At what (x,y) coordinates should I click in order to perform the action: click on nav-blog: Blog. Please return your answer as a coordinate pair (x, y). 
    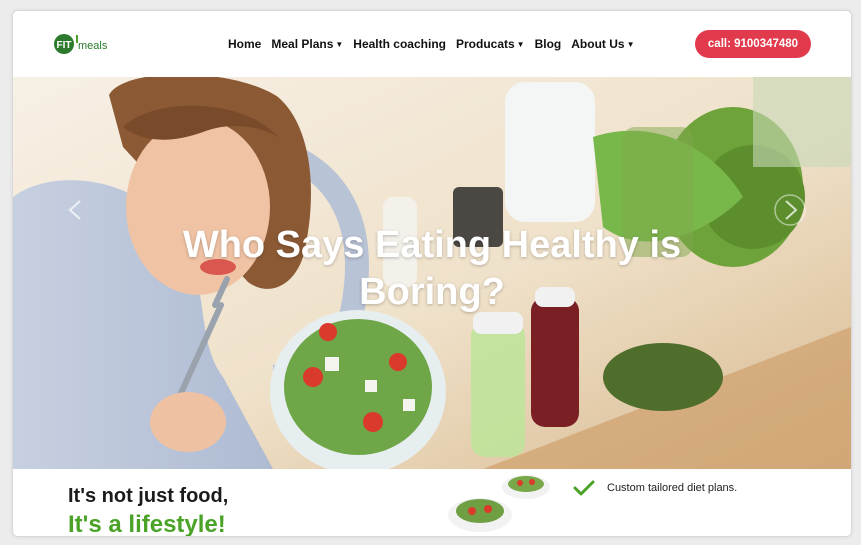
    Looking at the image, I should click on (548, 44).